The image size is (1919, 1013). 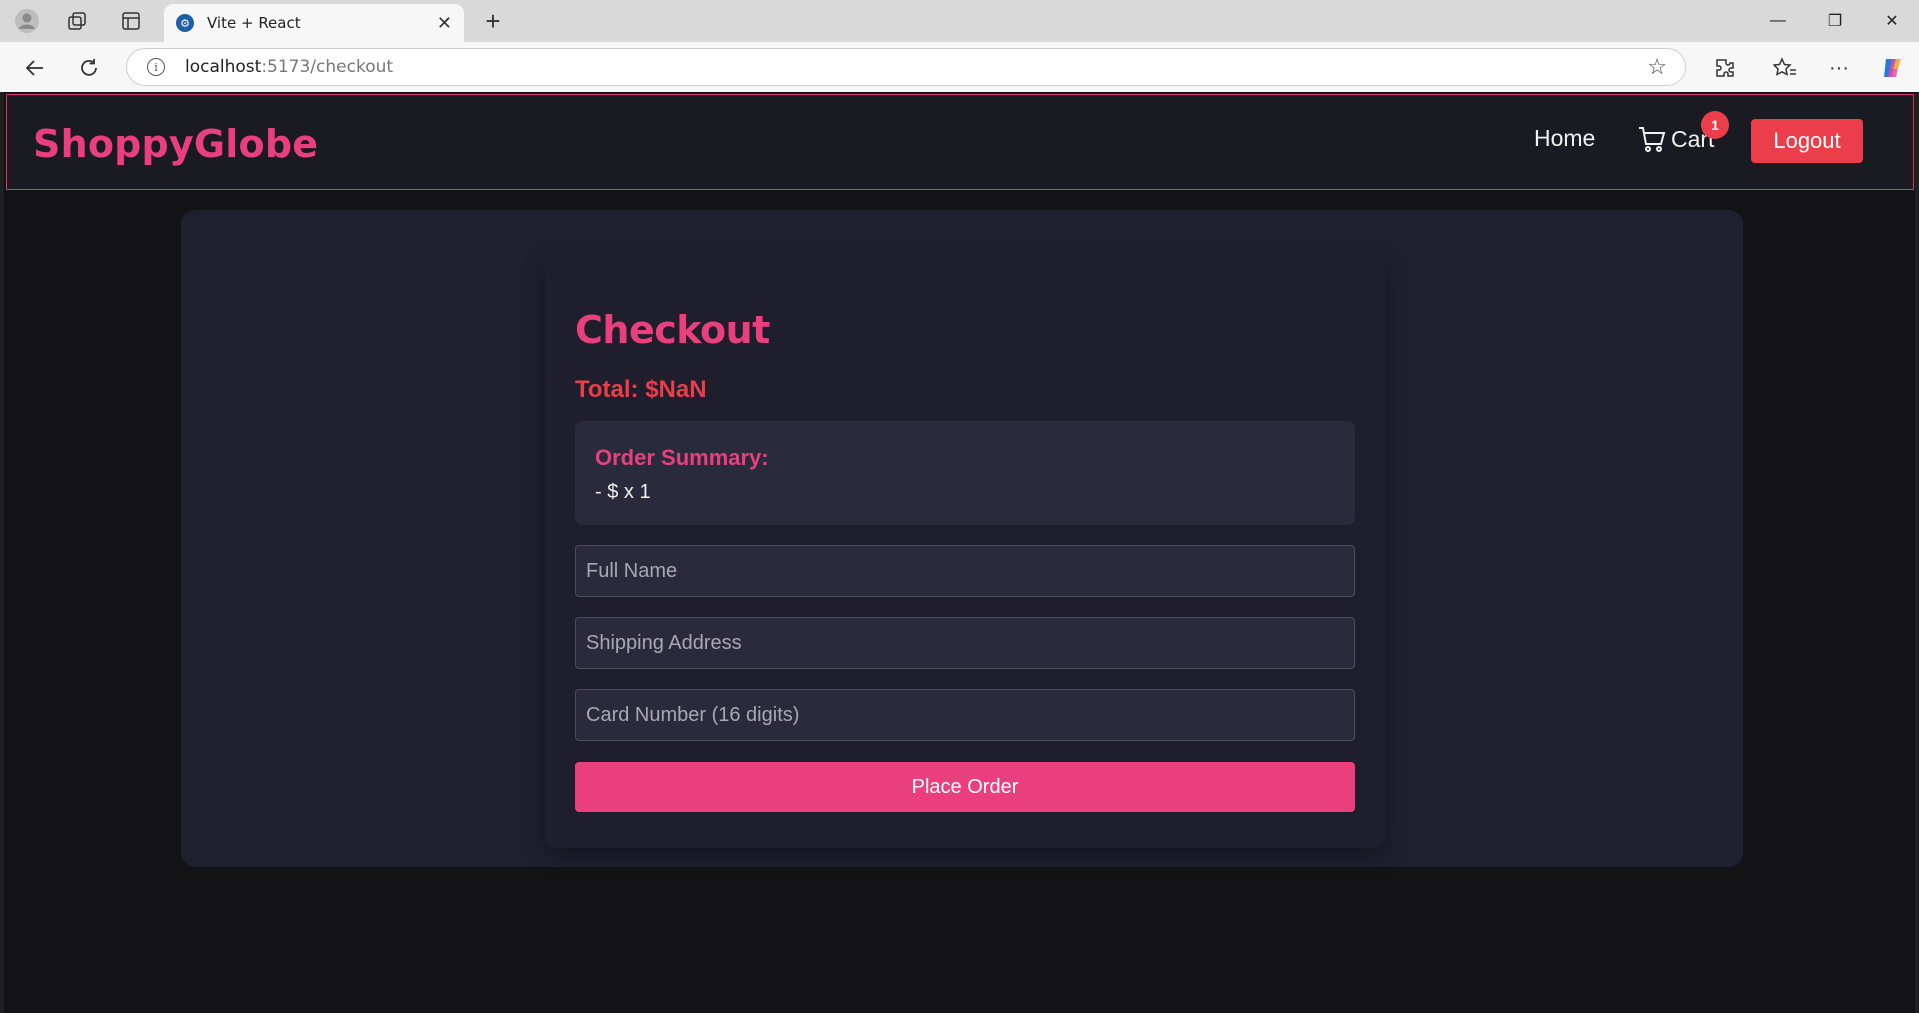 What do you see at coordinates (1785, 68) in the screenshot?
I see `favorites-icon` at bounding box center [1785, 68].